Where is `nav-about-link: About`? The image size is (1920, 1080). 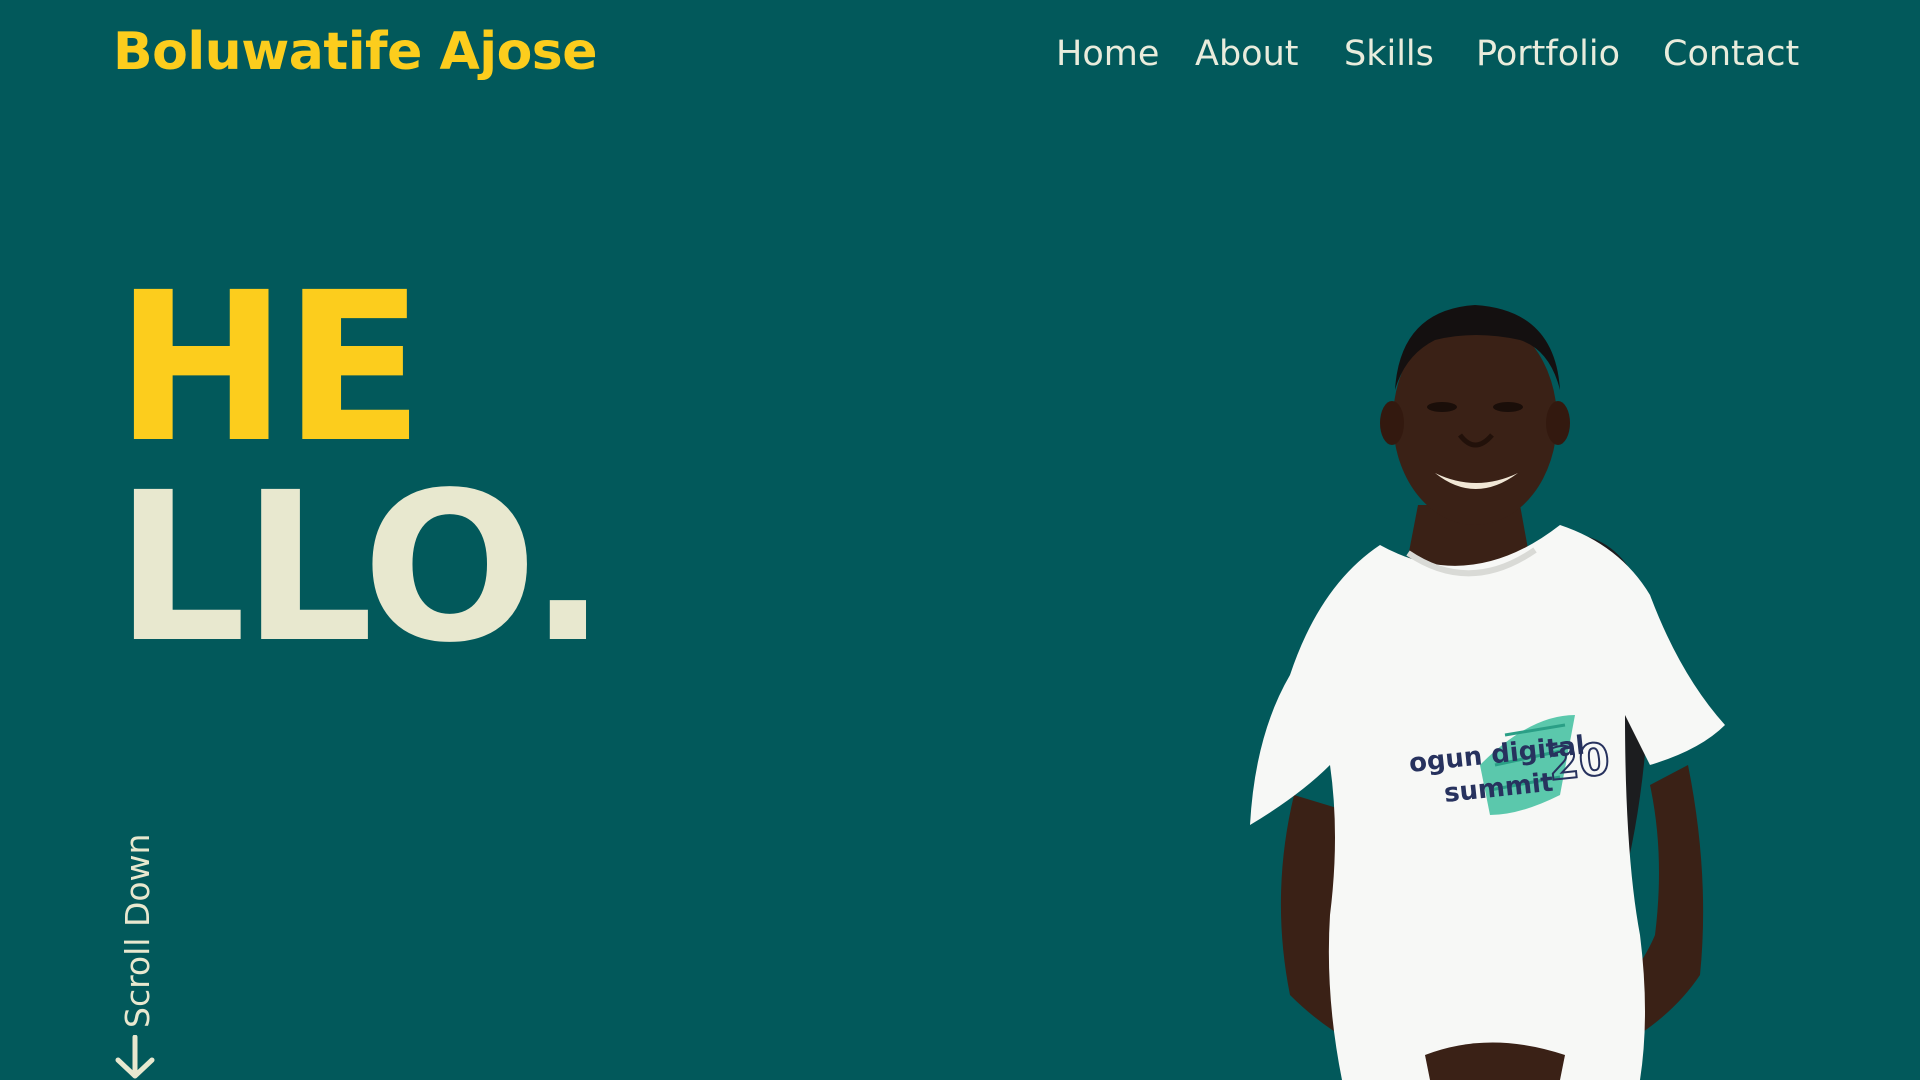
nav-about-link: About is located at coordinates (1246, 54).